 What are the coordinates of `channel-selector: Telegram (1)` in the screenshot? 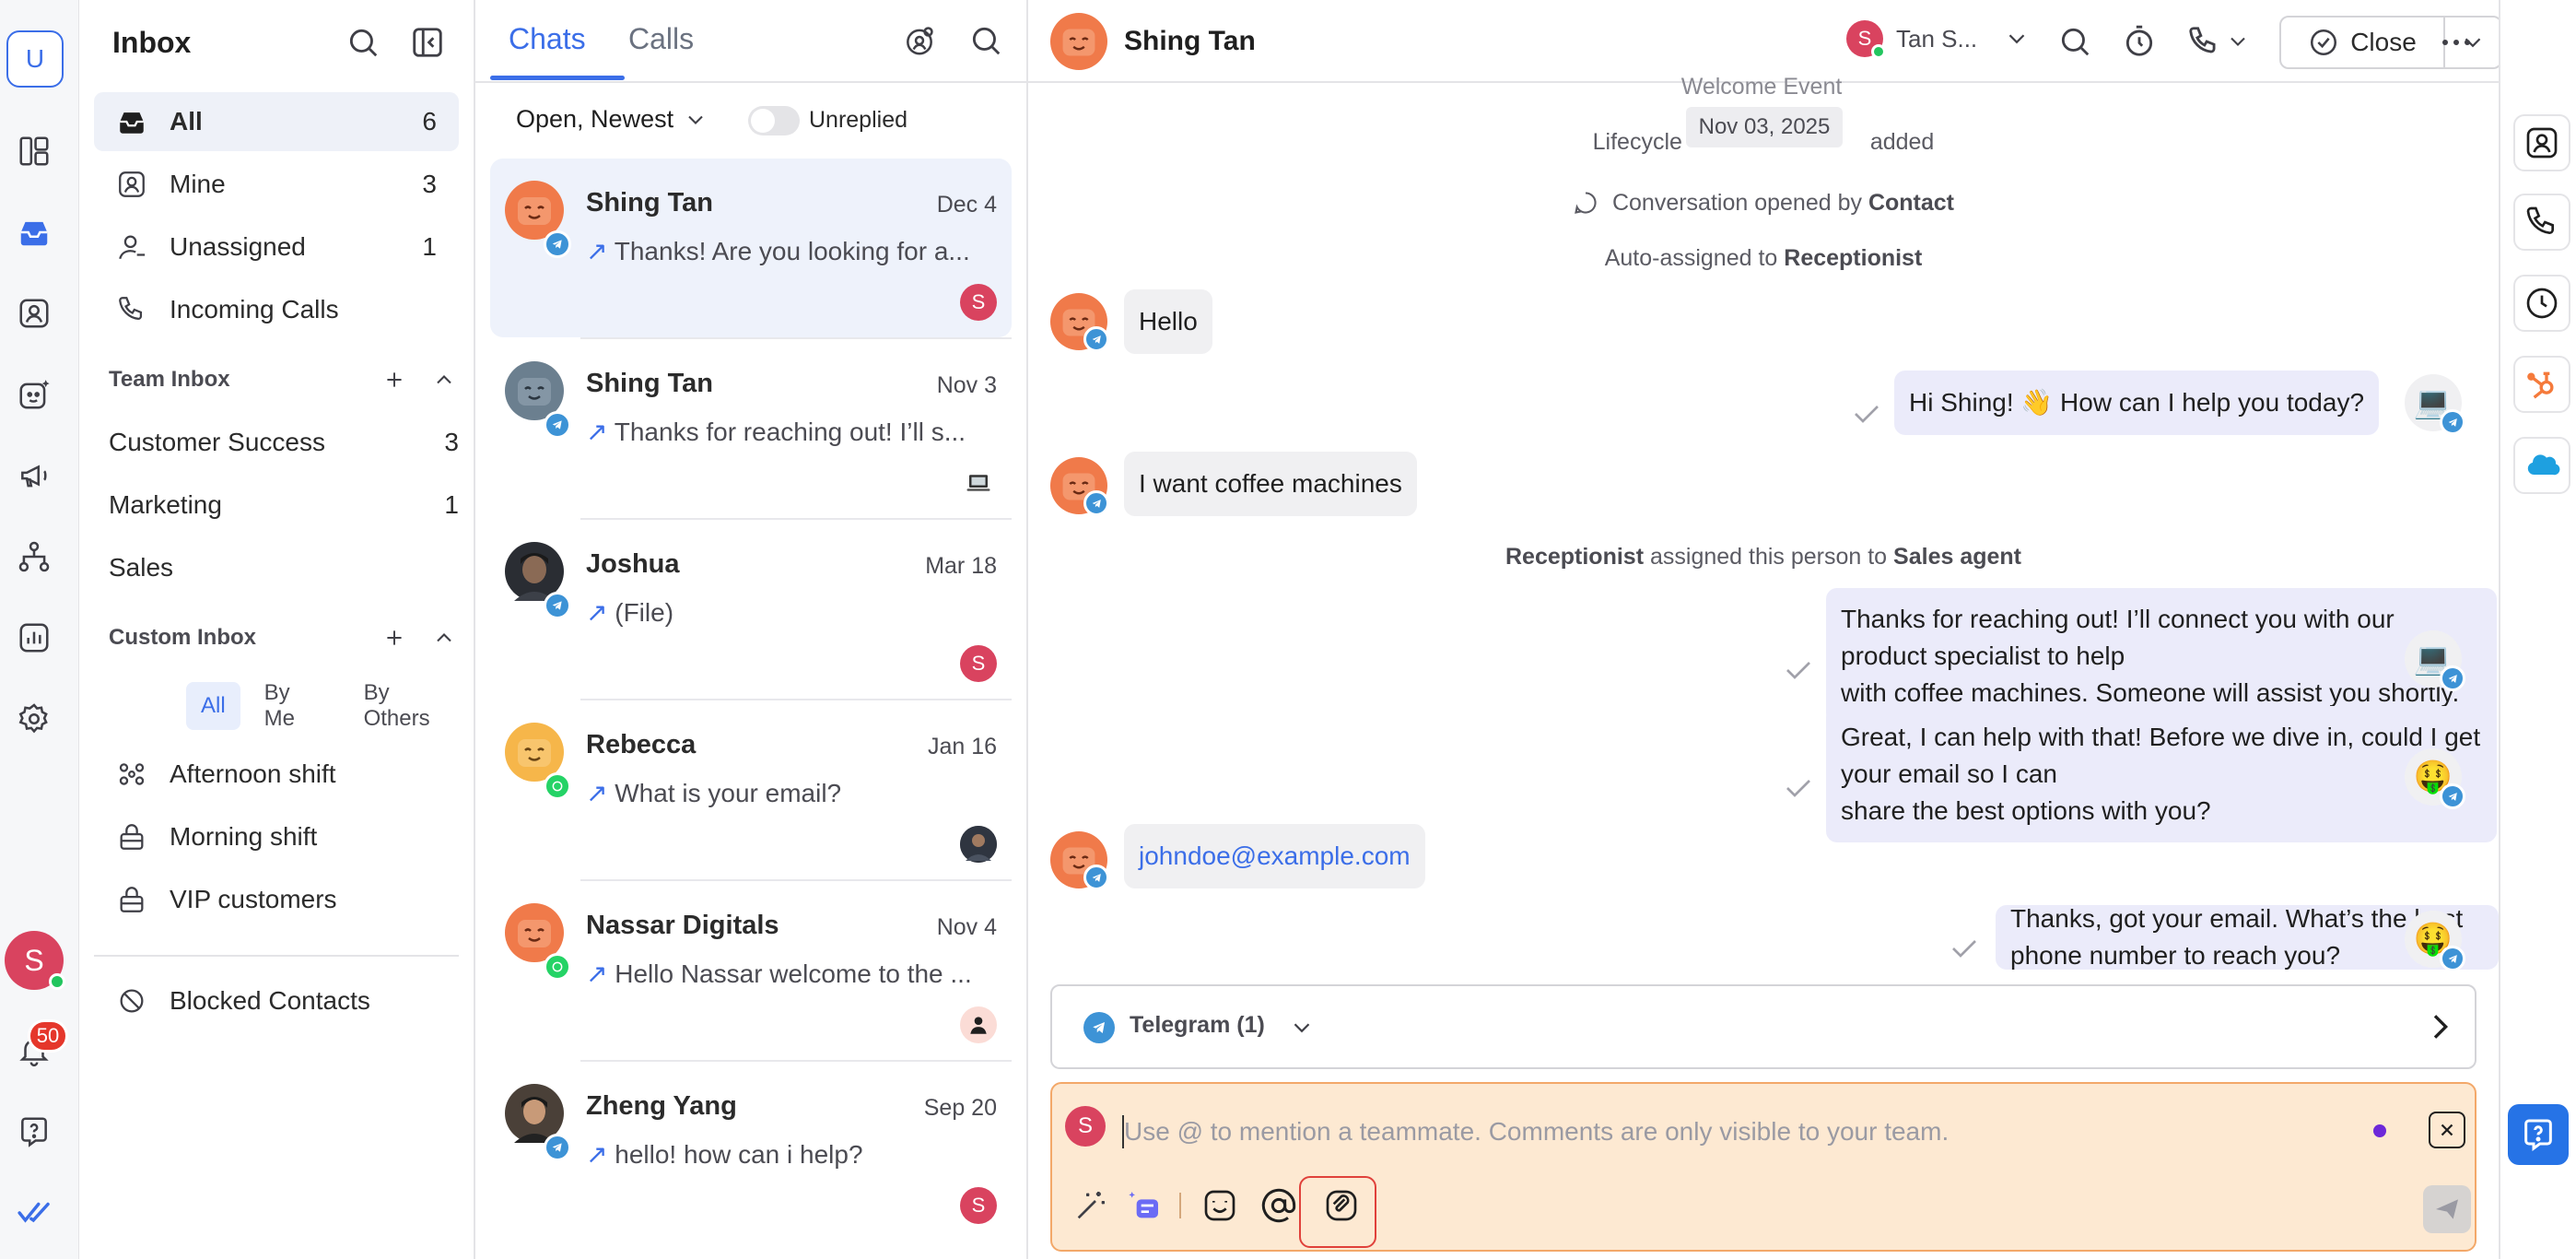 It's located at (1763, 1026).